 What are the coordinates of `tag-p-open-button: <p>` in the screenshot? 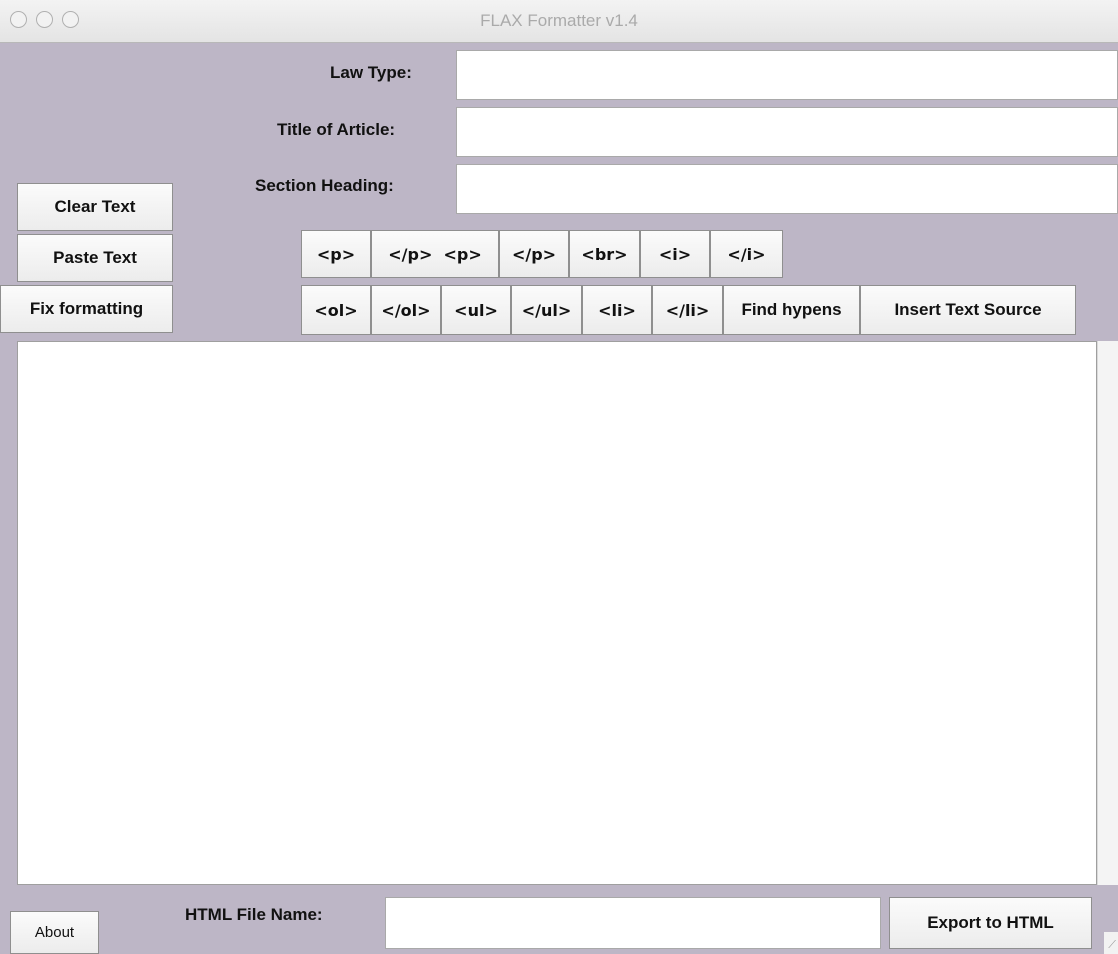 It's located at (336, 254).